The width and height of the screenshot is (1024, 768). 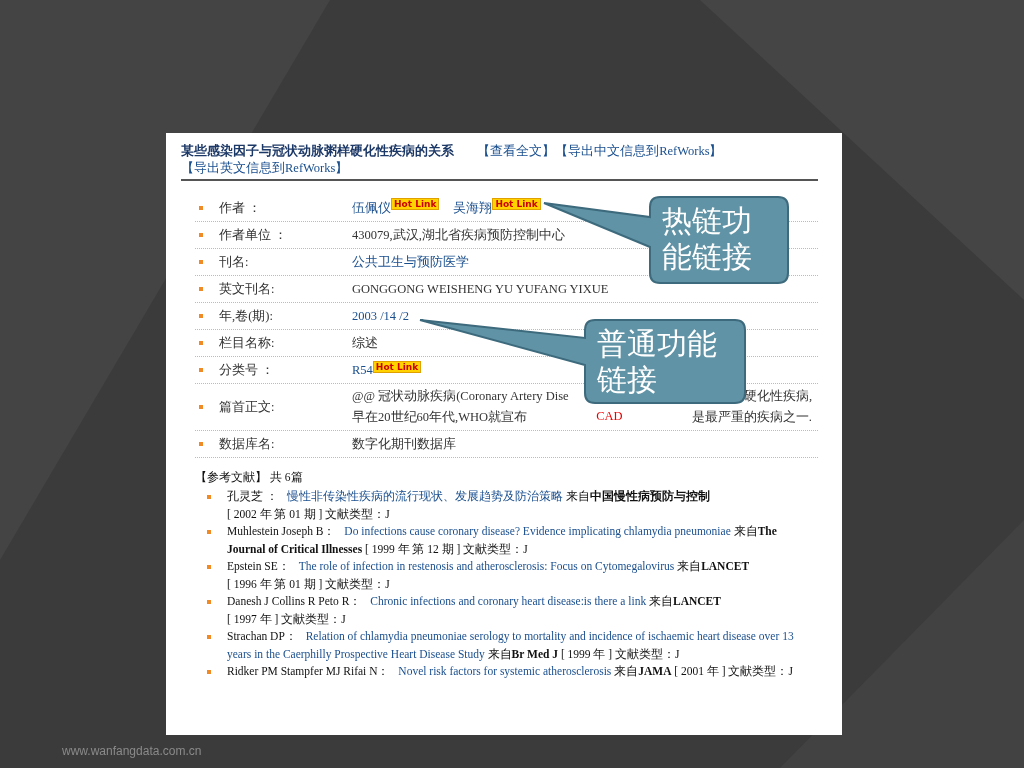 What do you see at coordinates (511, 646) in the screenshot?
I see `reference-entry: Strachan DP： Relation of chlamydia pneumoniae serology to mortality and incidence of ischaemic heart disease over 13 years in the Caerphilly Prospective Heart Disease Study 来自Br Med J [ 1999 年 ] 文献类型：J` at bounding box center [511, 646].